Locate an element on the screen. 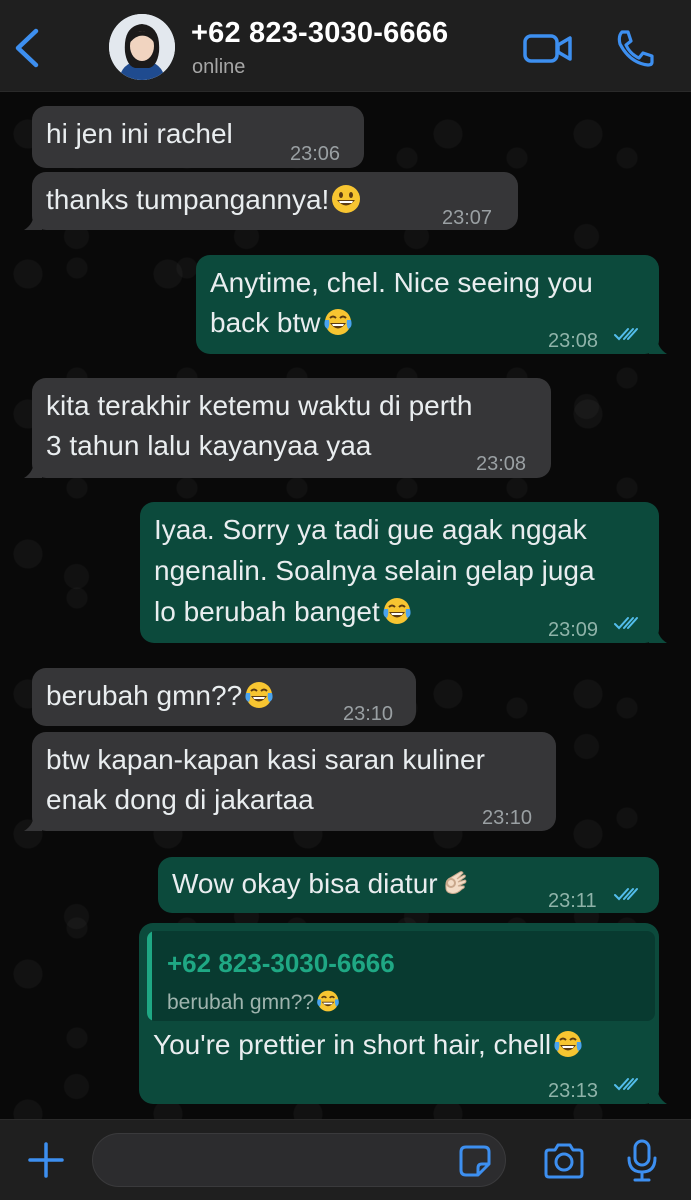 This screenshot has height=1200, width=691. message-input is located at coordinates (299, 1160).